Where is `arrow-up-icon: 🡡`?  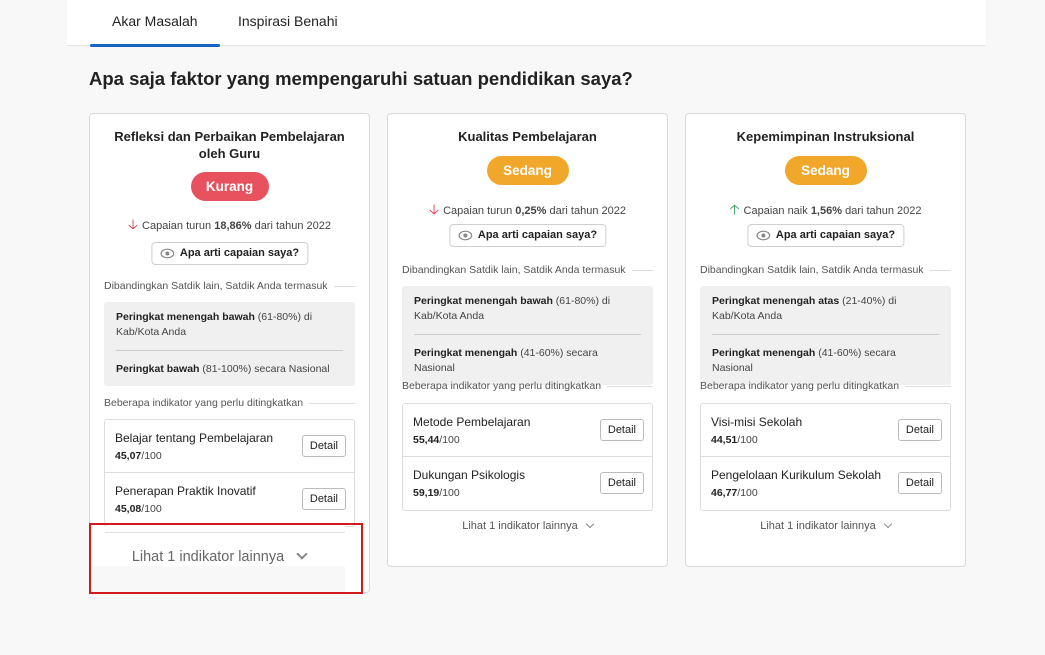 arrow-up-icon: 🡡 is located at coordinates (734, 209).